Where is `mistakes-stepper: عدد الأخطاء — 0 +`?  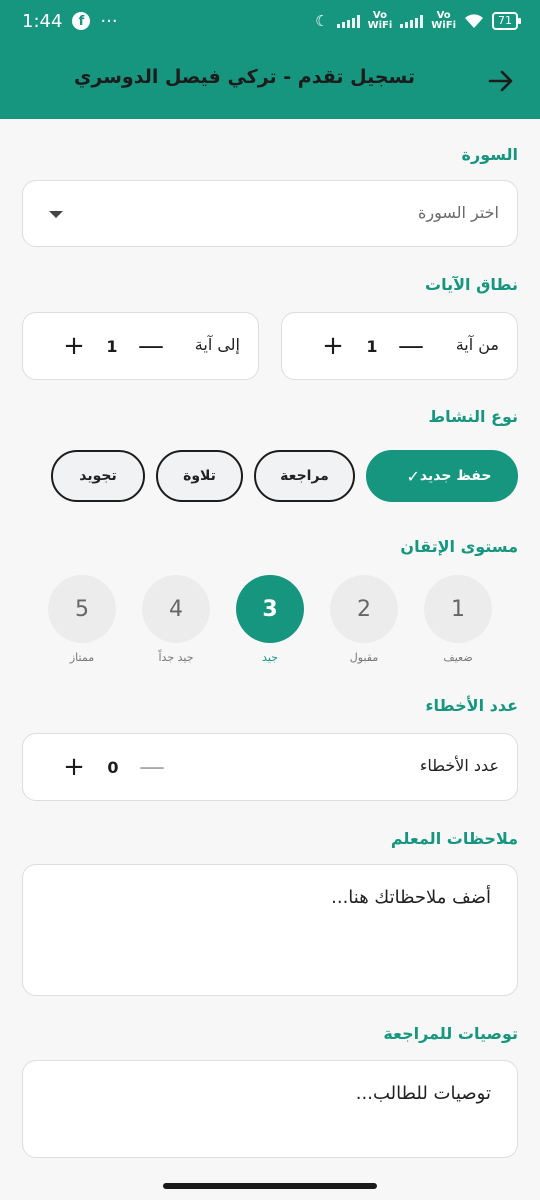 mistakes-stepper: عدد الأخطاء — 0 + is located at coordinates (270, 767).